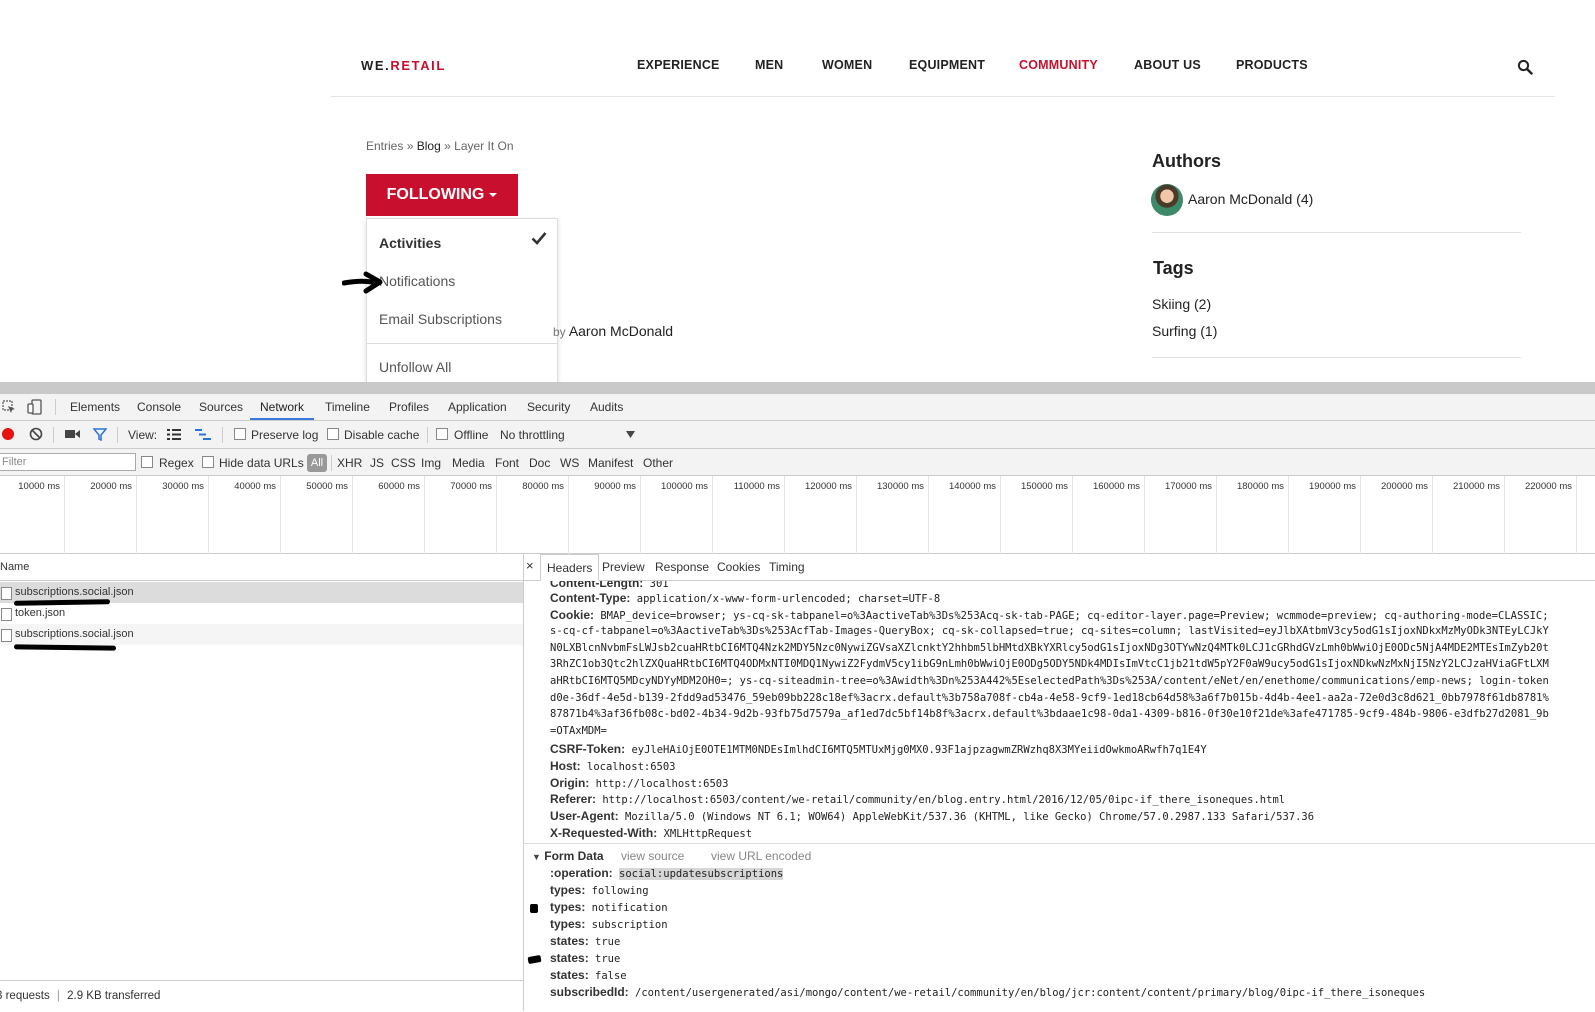  Describe the element at coordinates (543, 486) in the screenshot. I see `timeline-tick-label: 80000 ms` at that location.